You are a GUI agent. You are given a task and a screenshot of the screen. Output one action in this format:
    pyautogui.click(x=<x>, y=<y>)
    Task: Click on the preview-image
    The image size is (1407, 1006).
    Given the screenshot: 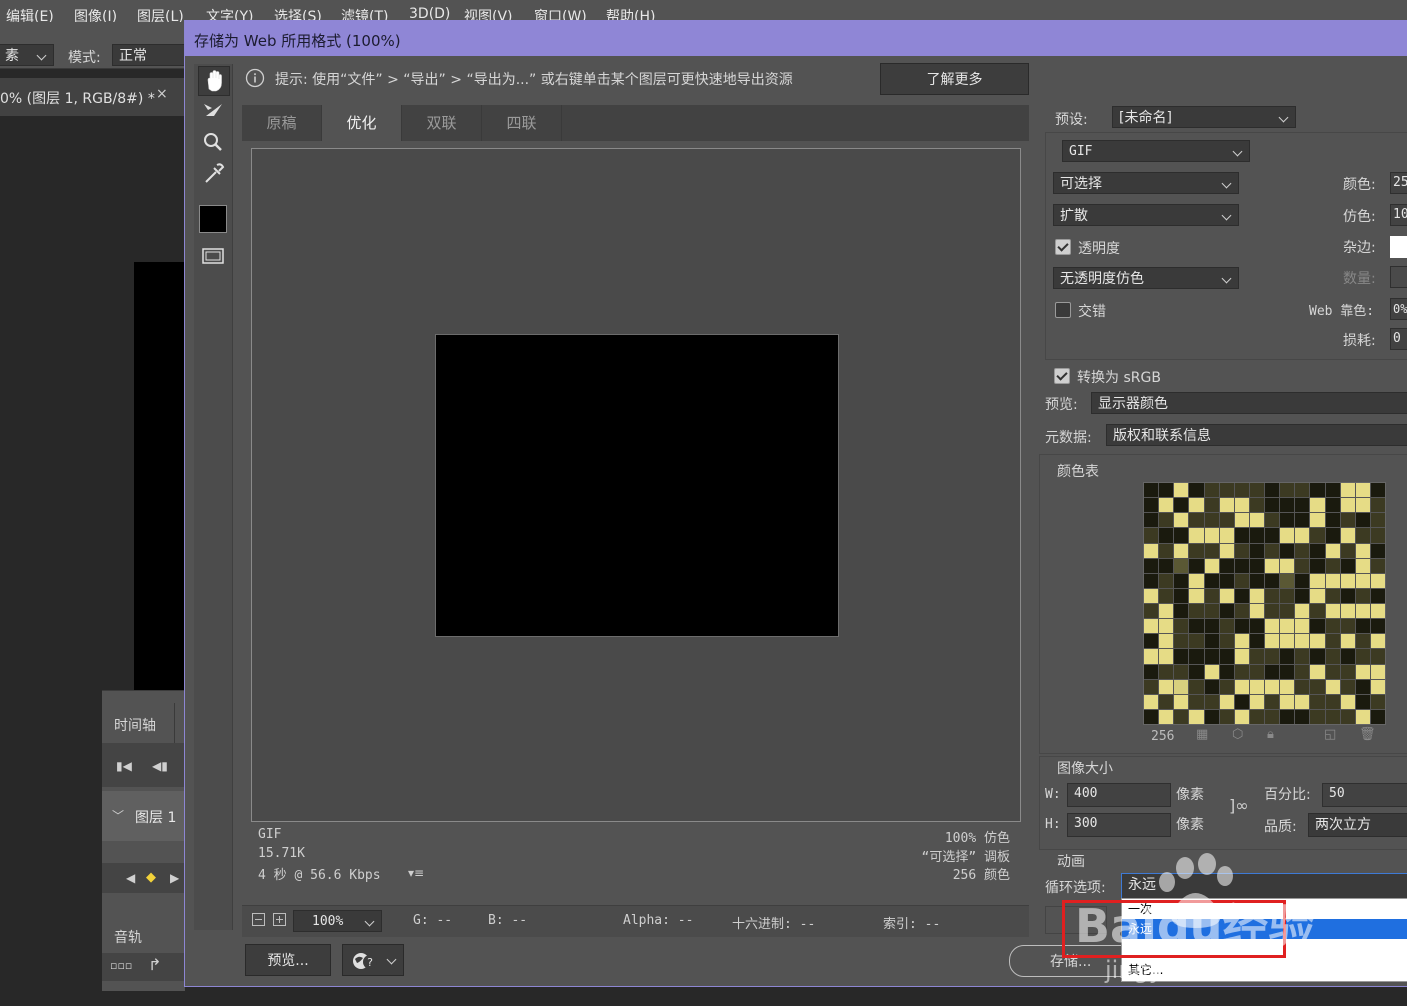 What is the action you would take?
    pyautogui.click(x=637, y=485)
    